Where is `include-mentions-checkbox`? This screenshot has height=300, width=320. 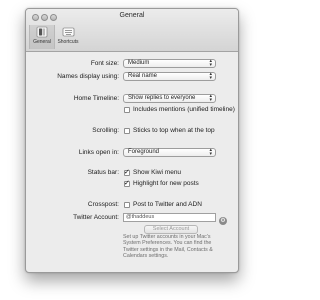
include-mentions-checkbox is located at coordinates (127, 110).